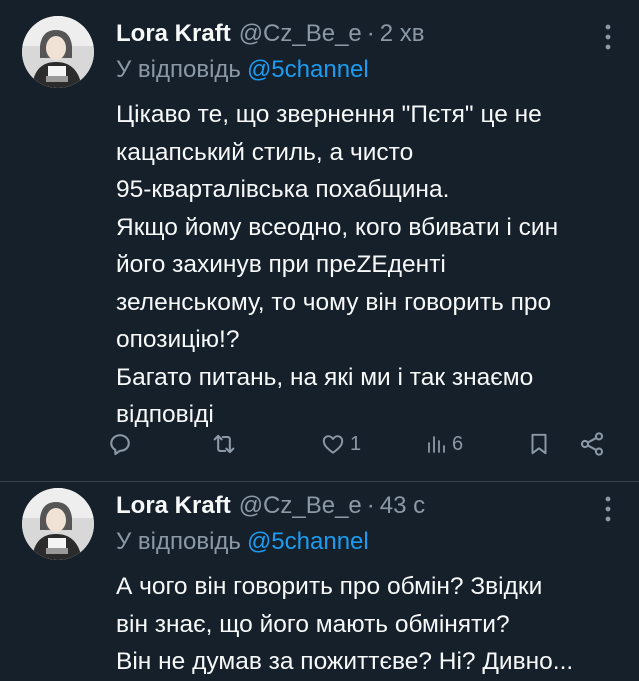 The width and height of the screenshot is (639, 681). What do you see at coordinates (366, 444) in the screenshot?
I see `tweet-actions: 1 6` at bounding box center [366, 444].